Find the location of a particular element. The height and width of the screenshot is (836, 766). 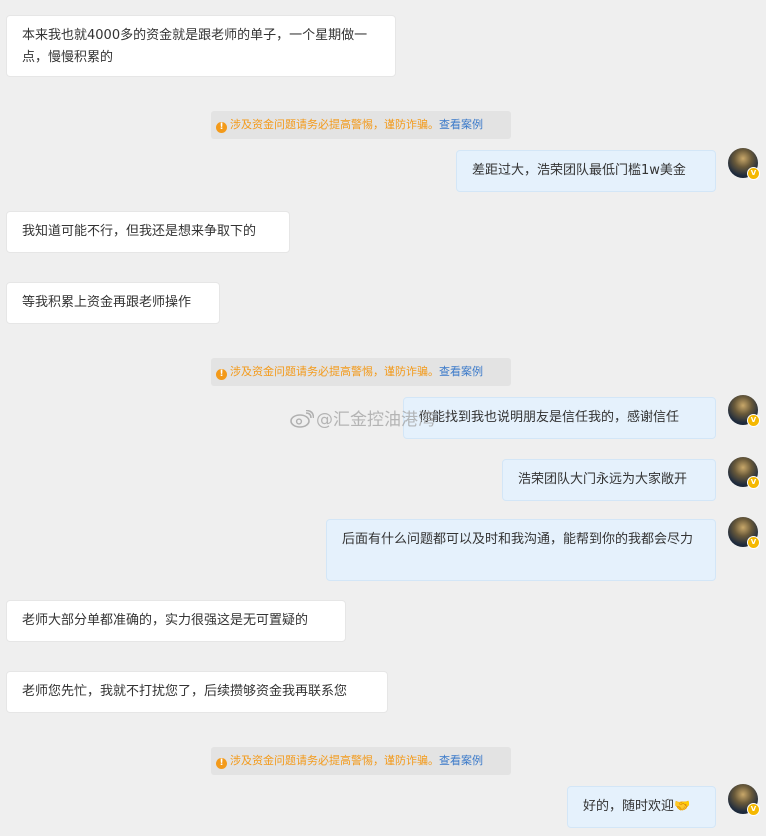

message-bubble-incoming: 老师大部分单都准确的，实力很强这是无可置疑的 is located at coordinates (176, 621).